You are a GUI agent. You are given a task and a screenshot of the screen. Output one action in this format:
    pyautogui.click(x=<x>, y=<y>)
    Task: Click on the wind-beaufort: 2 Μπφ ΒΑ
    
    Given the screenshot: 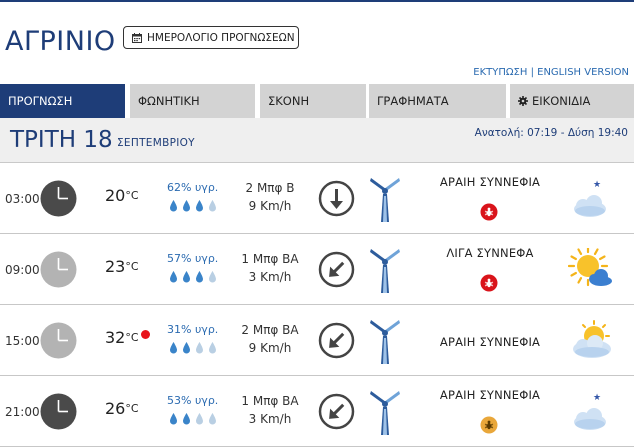 What is the action you would take?
    pyautogui.click(x=270, y=330)
    